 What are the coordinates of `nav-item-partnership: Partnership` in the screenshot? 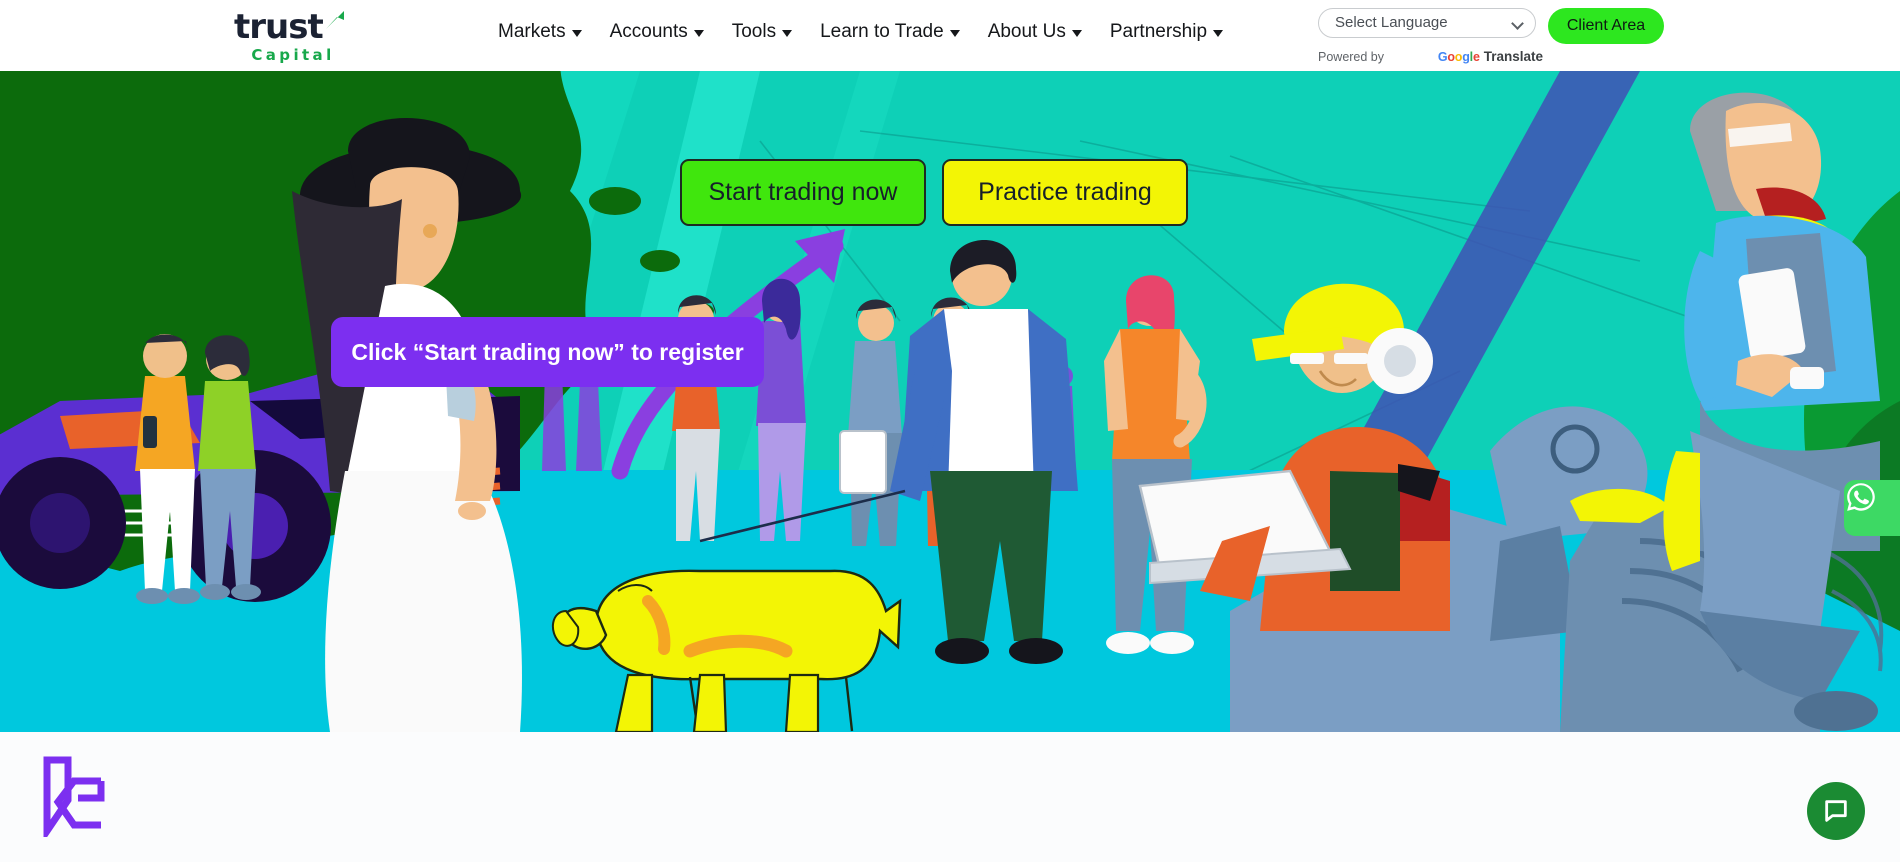 It's located at (1166, 32).